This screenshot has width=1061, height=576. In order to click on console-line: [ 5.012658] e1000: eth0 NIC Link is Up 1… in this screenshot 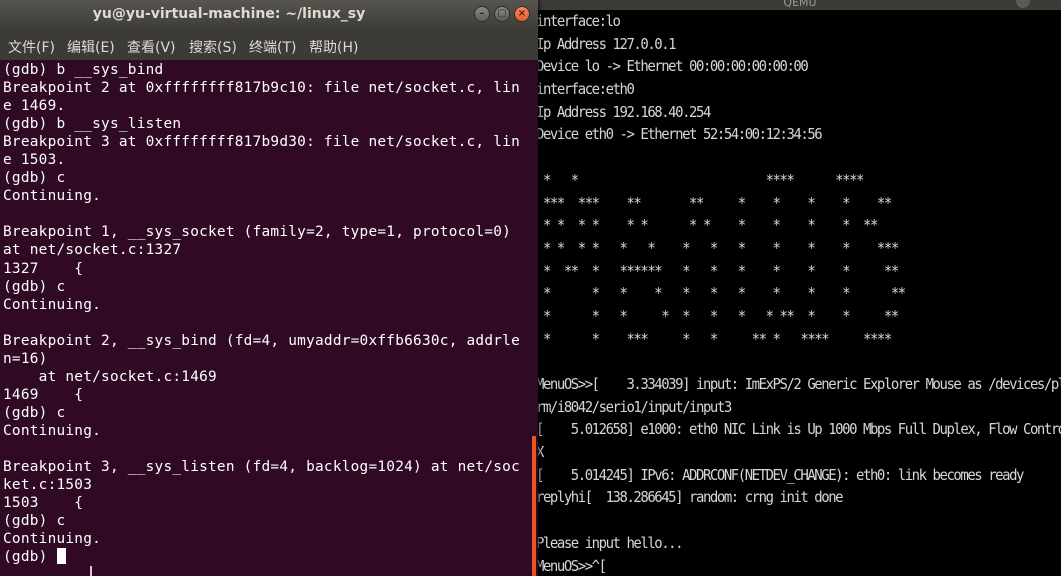, I will do `click(798, 429)`.